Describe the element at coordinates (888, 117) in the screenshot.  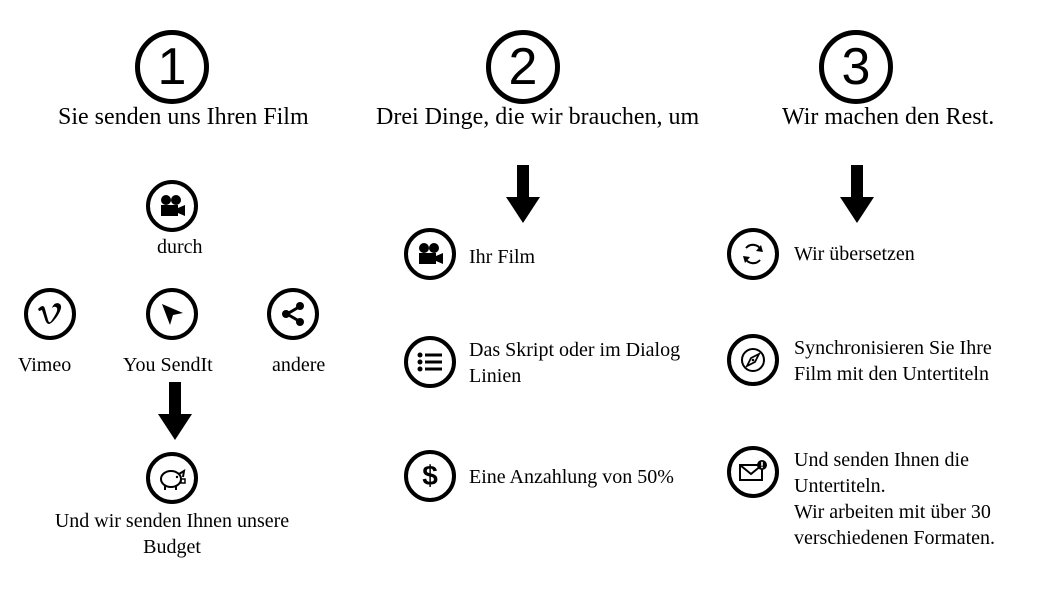
I see `step-3-title: Wir machen den Rest.` at that location.